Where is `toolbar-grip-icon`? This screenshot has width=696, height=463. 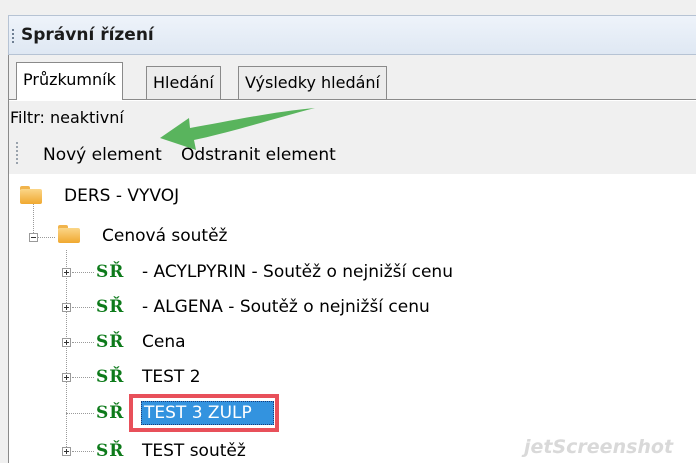
toolbar-grip-icon is located at coordinates (17, 153).